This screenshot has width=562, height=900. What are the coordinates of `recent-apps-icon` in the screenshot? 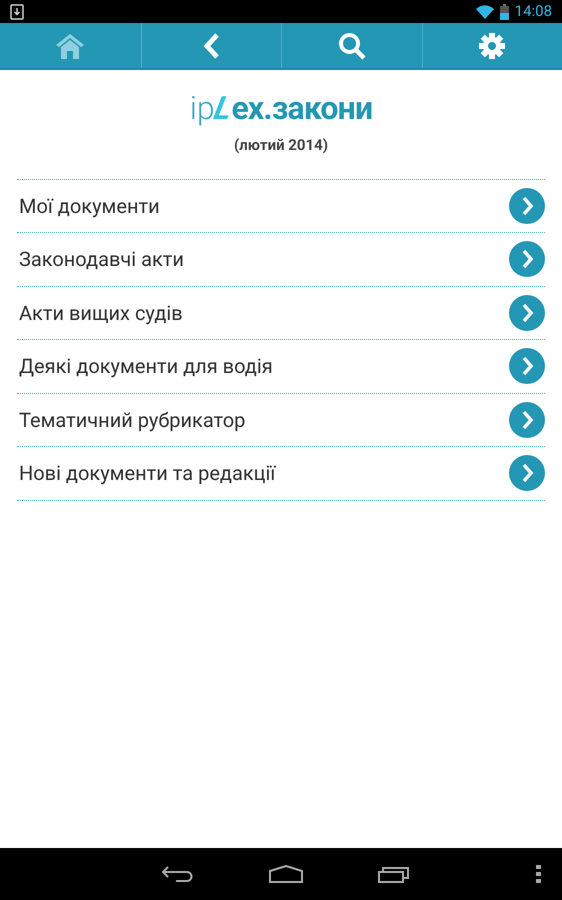 It's located at (394, 874).